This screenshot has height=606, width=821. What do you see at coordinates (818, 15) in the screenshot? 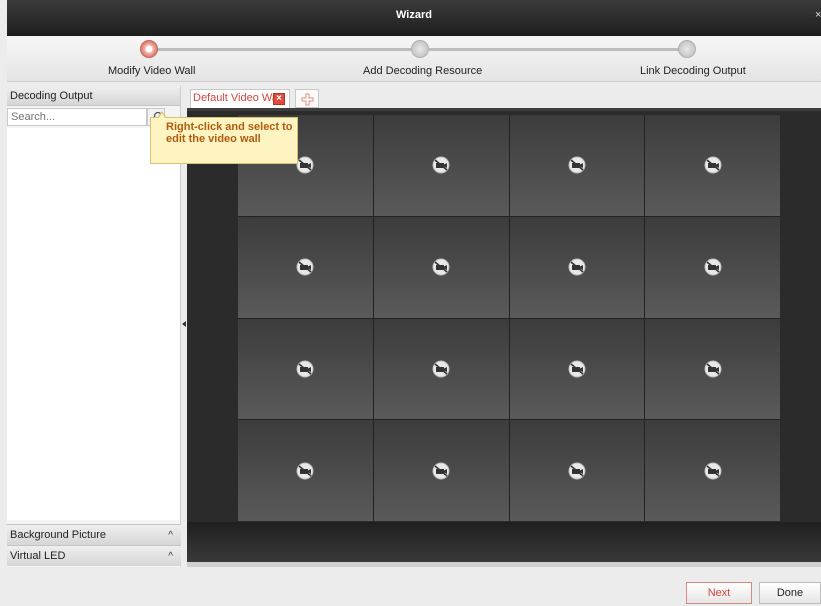
I see `close-icon: ×` at bounding box center [818, 15].